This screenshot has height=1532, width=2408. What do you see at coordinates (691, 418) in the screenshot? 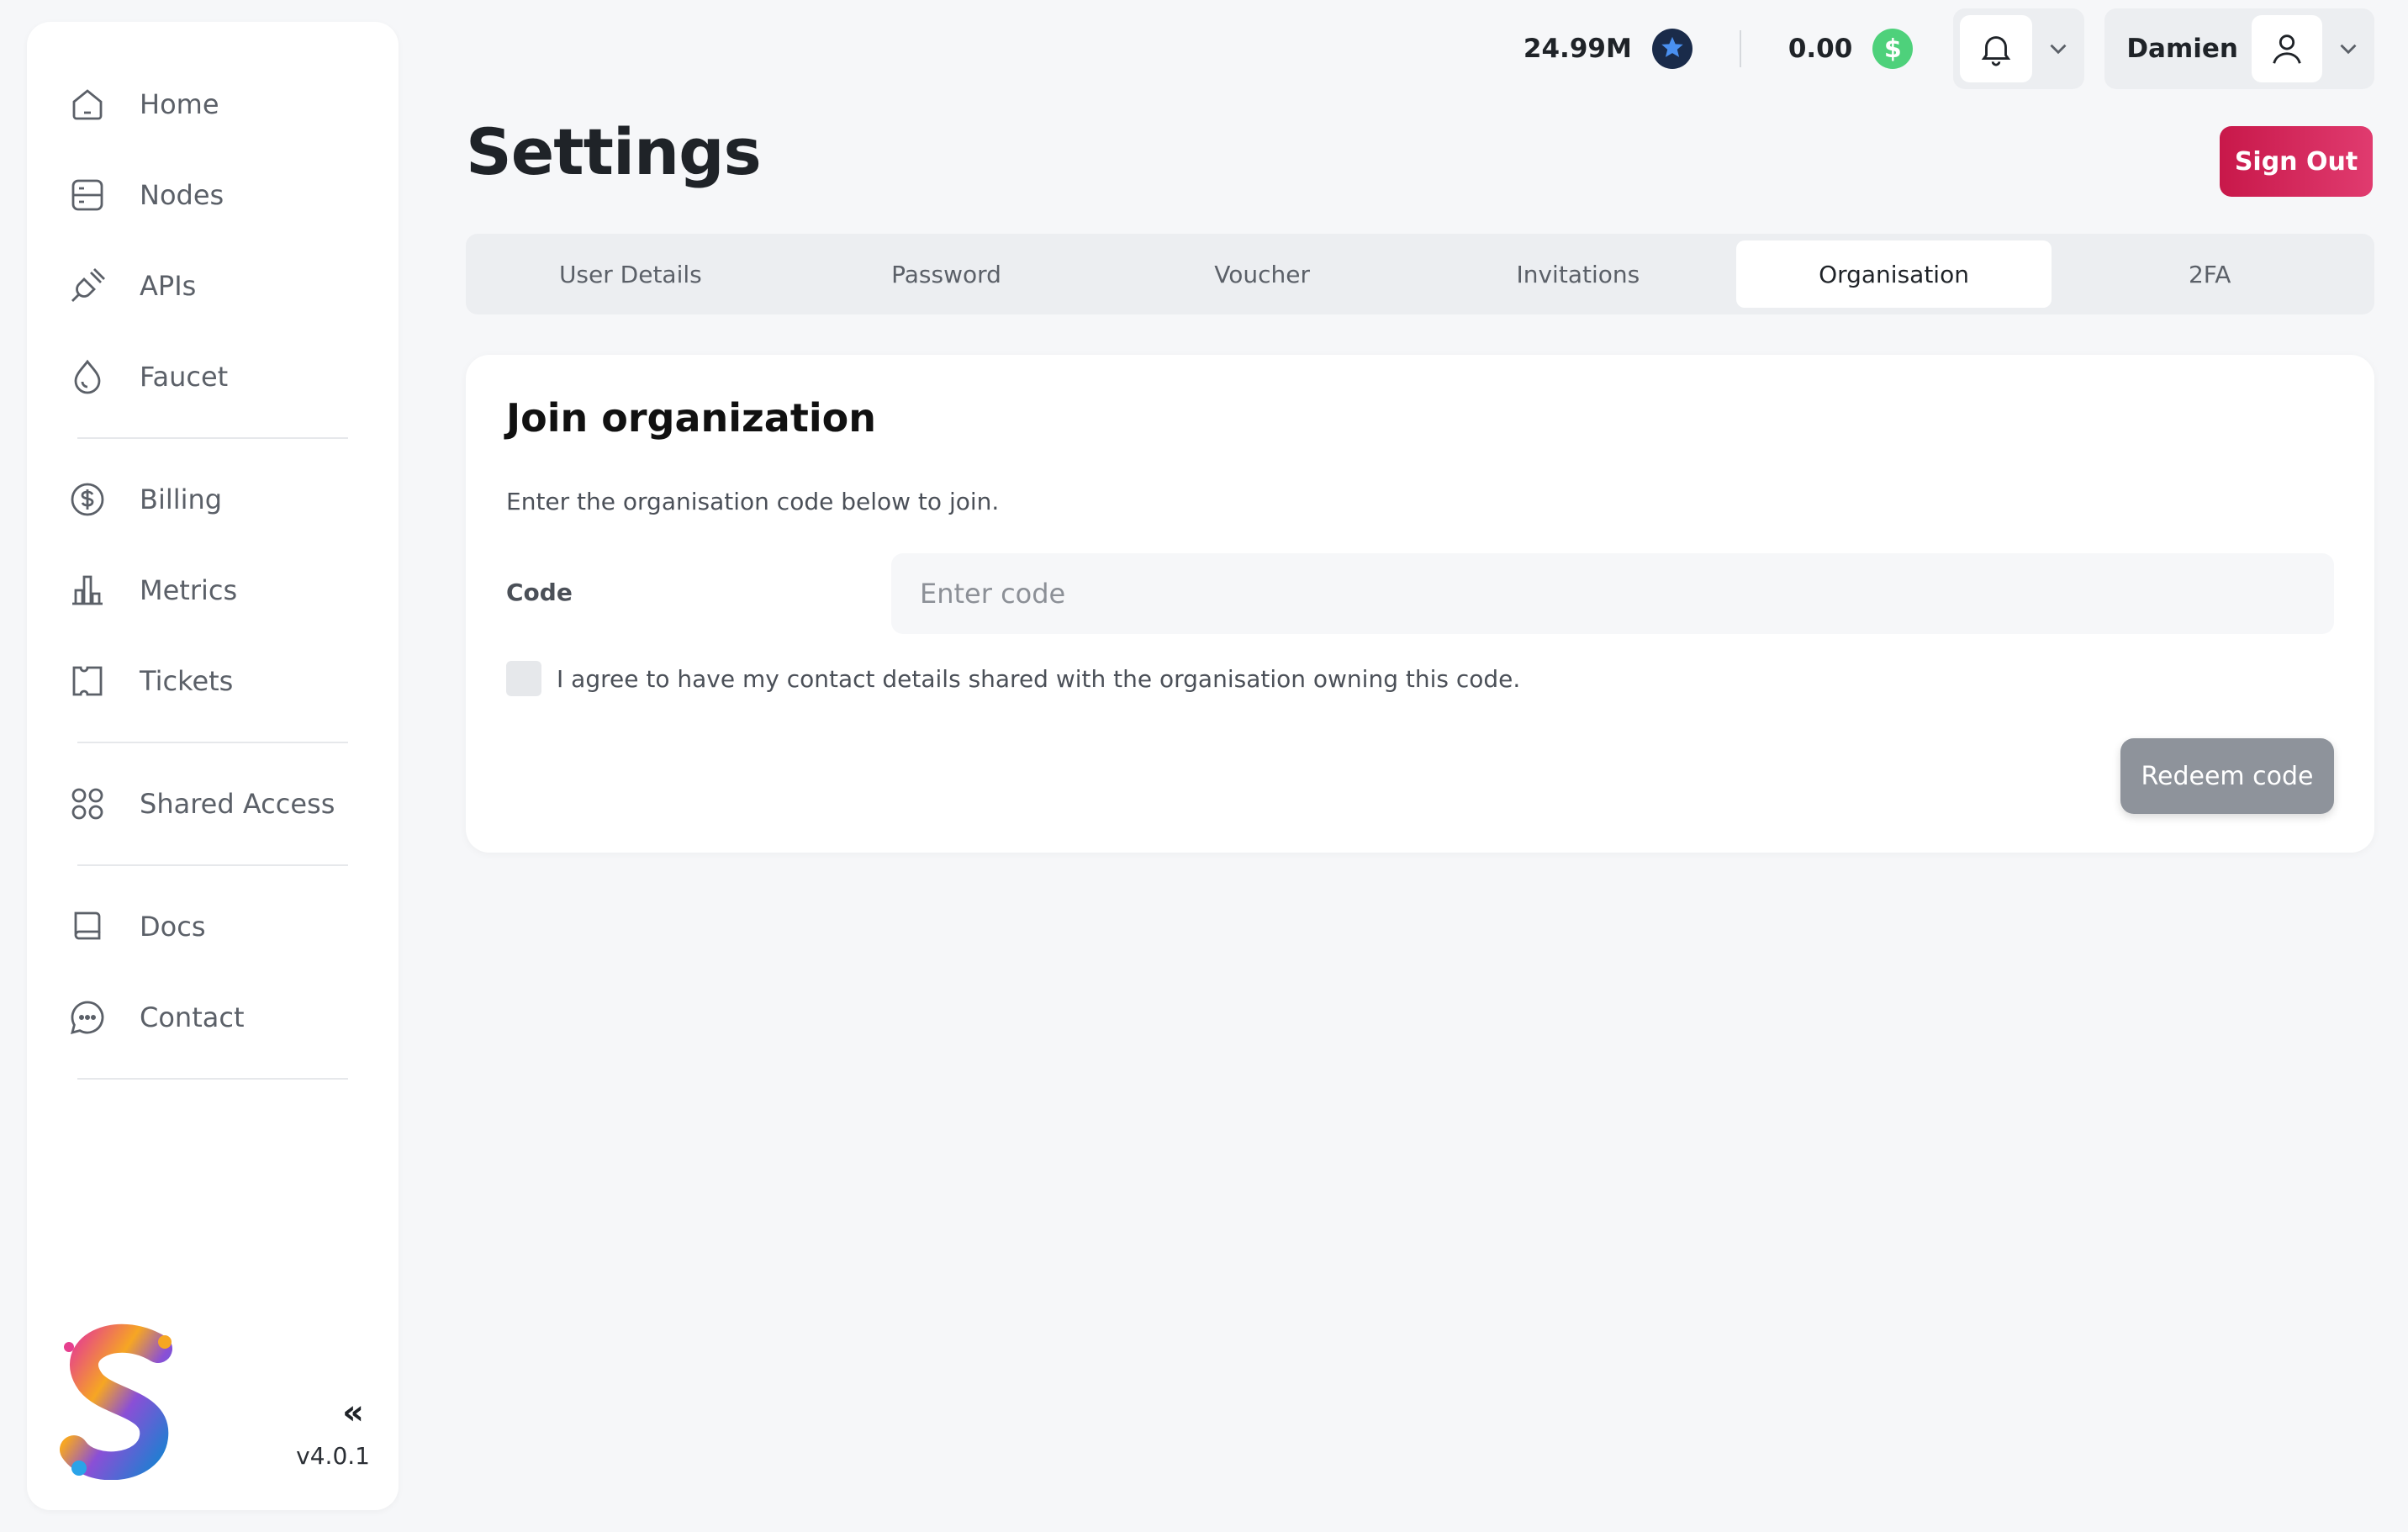
I see `card-title: Join organization` at bounding box center [691, 418].